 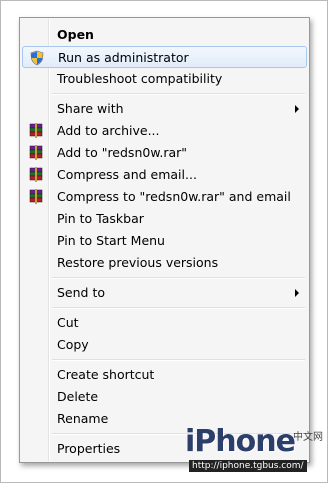 I want to click on menu-item-label: Create shortcut, so click(x=106, y=374).